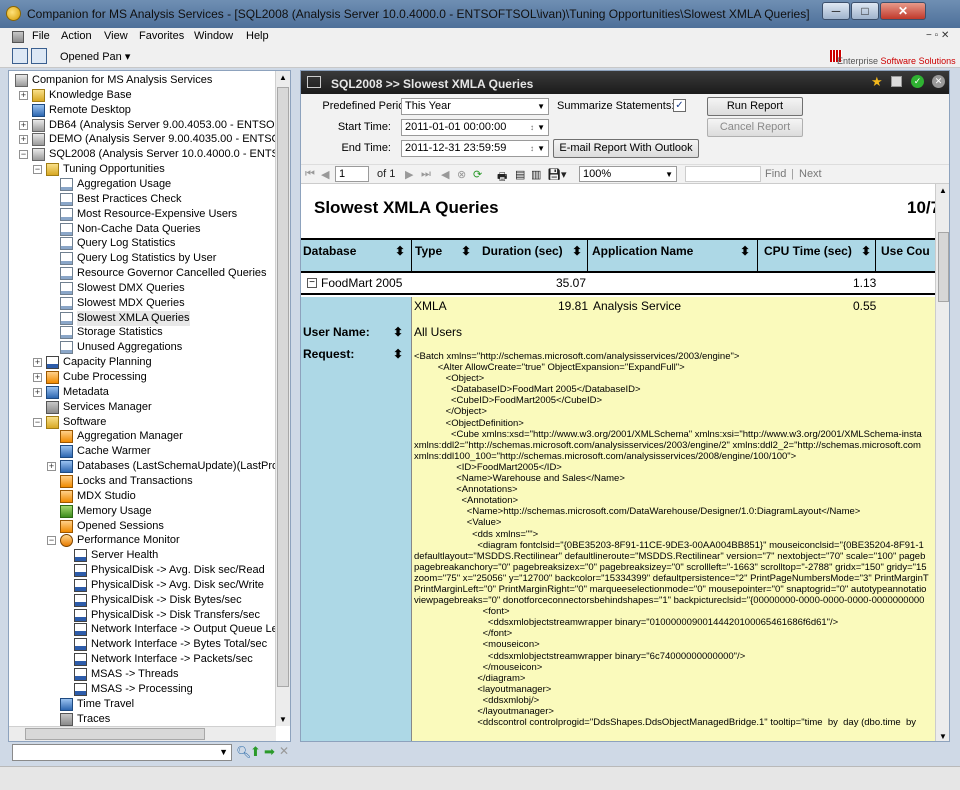 The image size is (960, 790). I want to click on column-type: Type, so click(428, 251).